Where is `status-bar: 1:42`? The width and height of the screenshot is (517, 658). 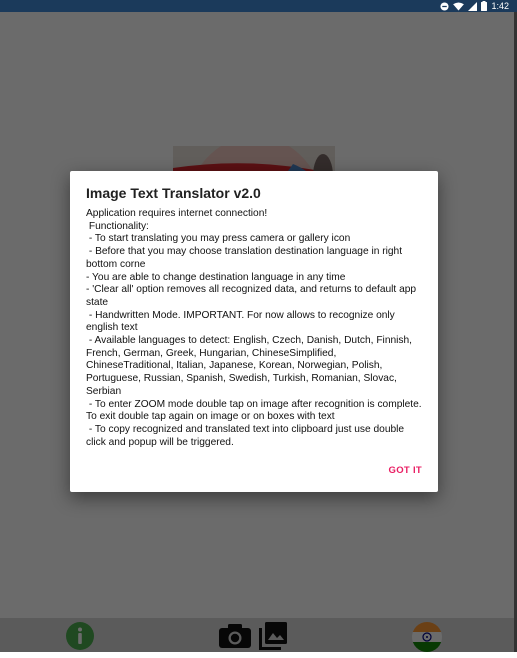 status-bar: 1:42 is located at coordinates (258, 6).